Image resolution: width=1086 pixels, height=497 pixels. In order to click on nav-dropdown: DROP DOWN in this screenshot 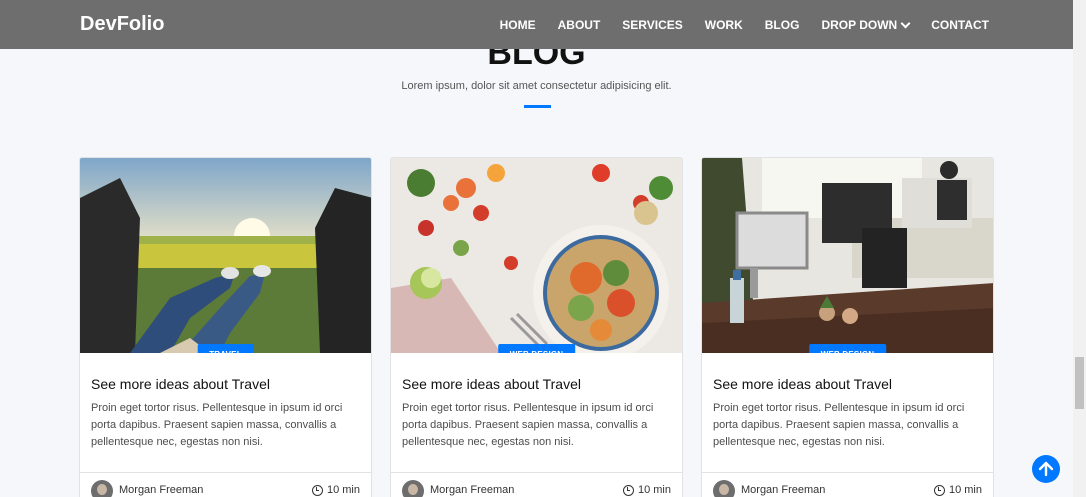, I will do `click(866, 25)`.